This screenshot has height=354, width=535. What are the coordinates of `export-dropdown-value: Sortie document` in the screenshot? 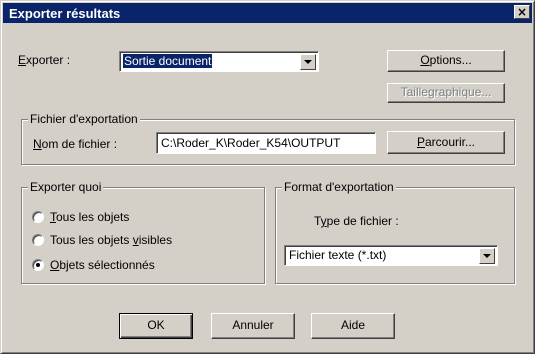 It's located at (168, 61).